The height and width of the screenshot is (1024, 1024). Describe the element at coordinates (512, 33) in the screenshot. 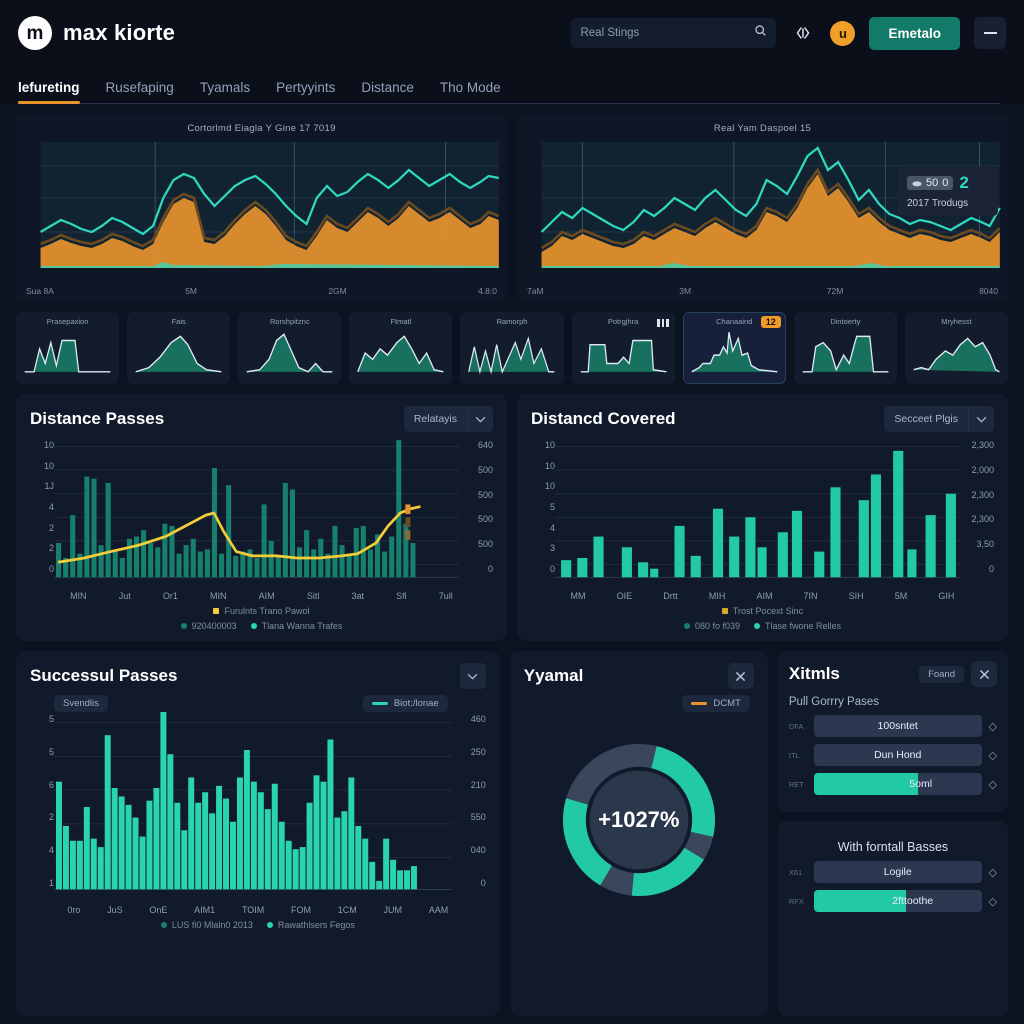

I see `app-header: m max kiorte u Emetalo` at that location.